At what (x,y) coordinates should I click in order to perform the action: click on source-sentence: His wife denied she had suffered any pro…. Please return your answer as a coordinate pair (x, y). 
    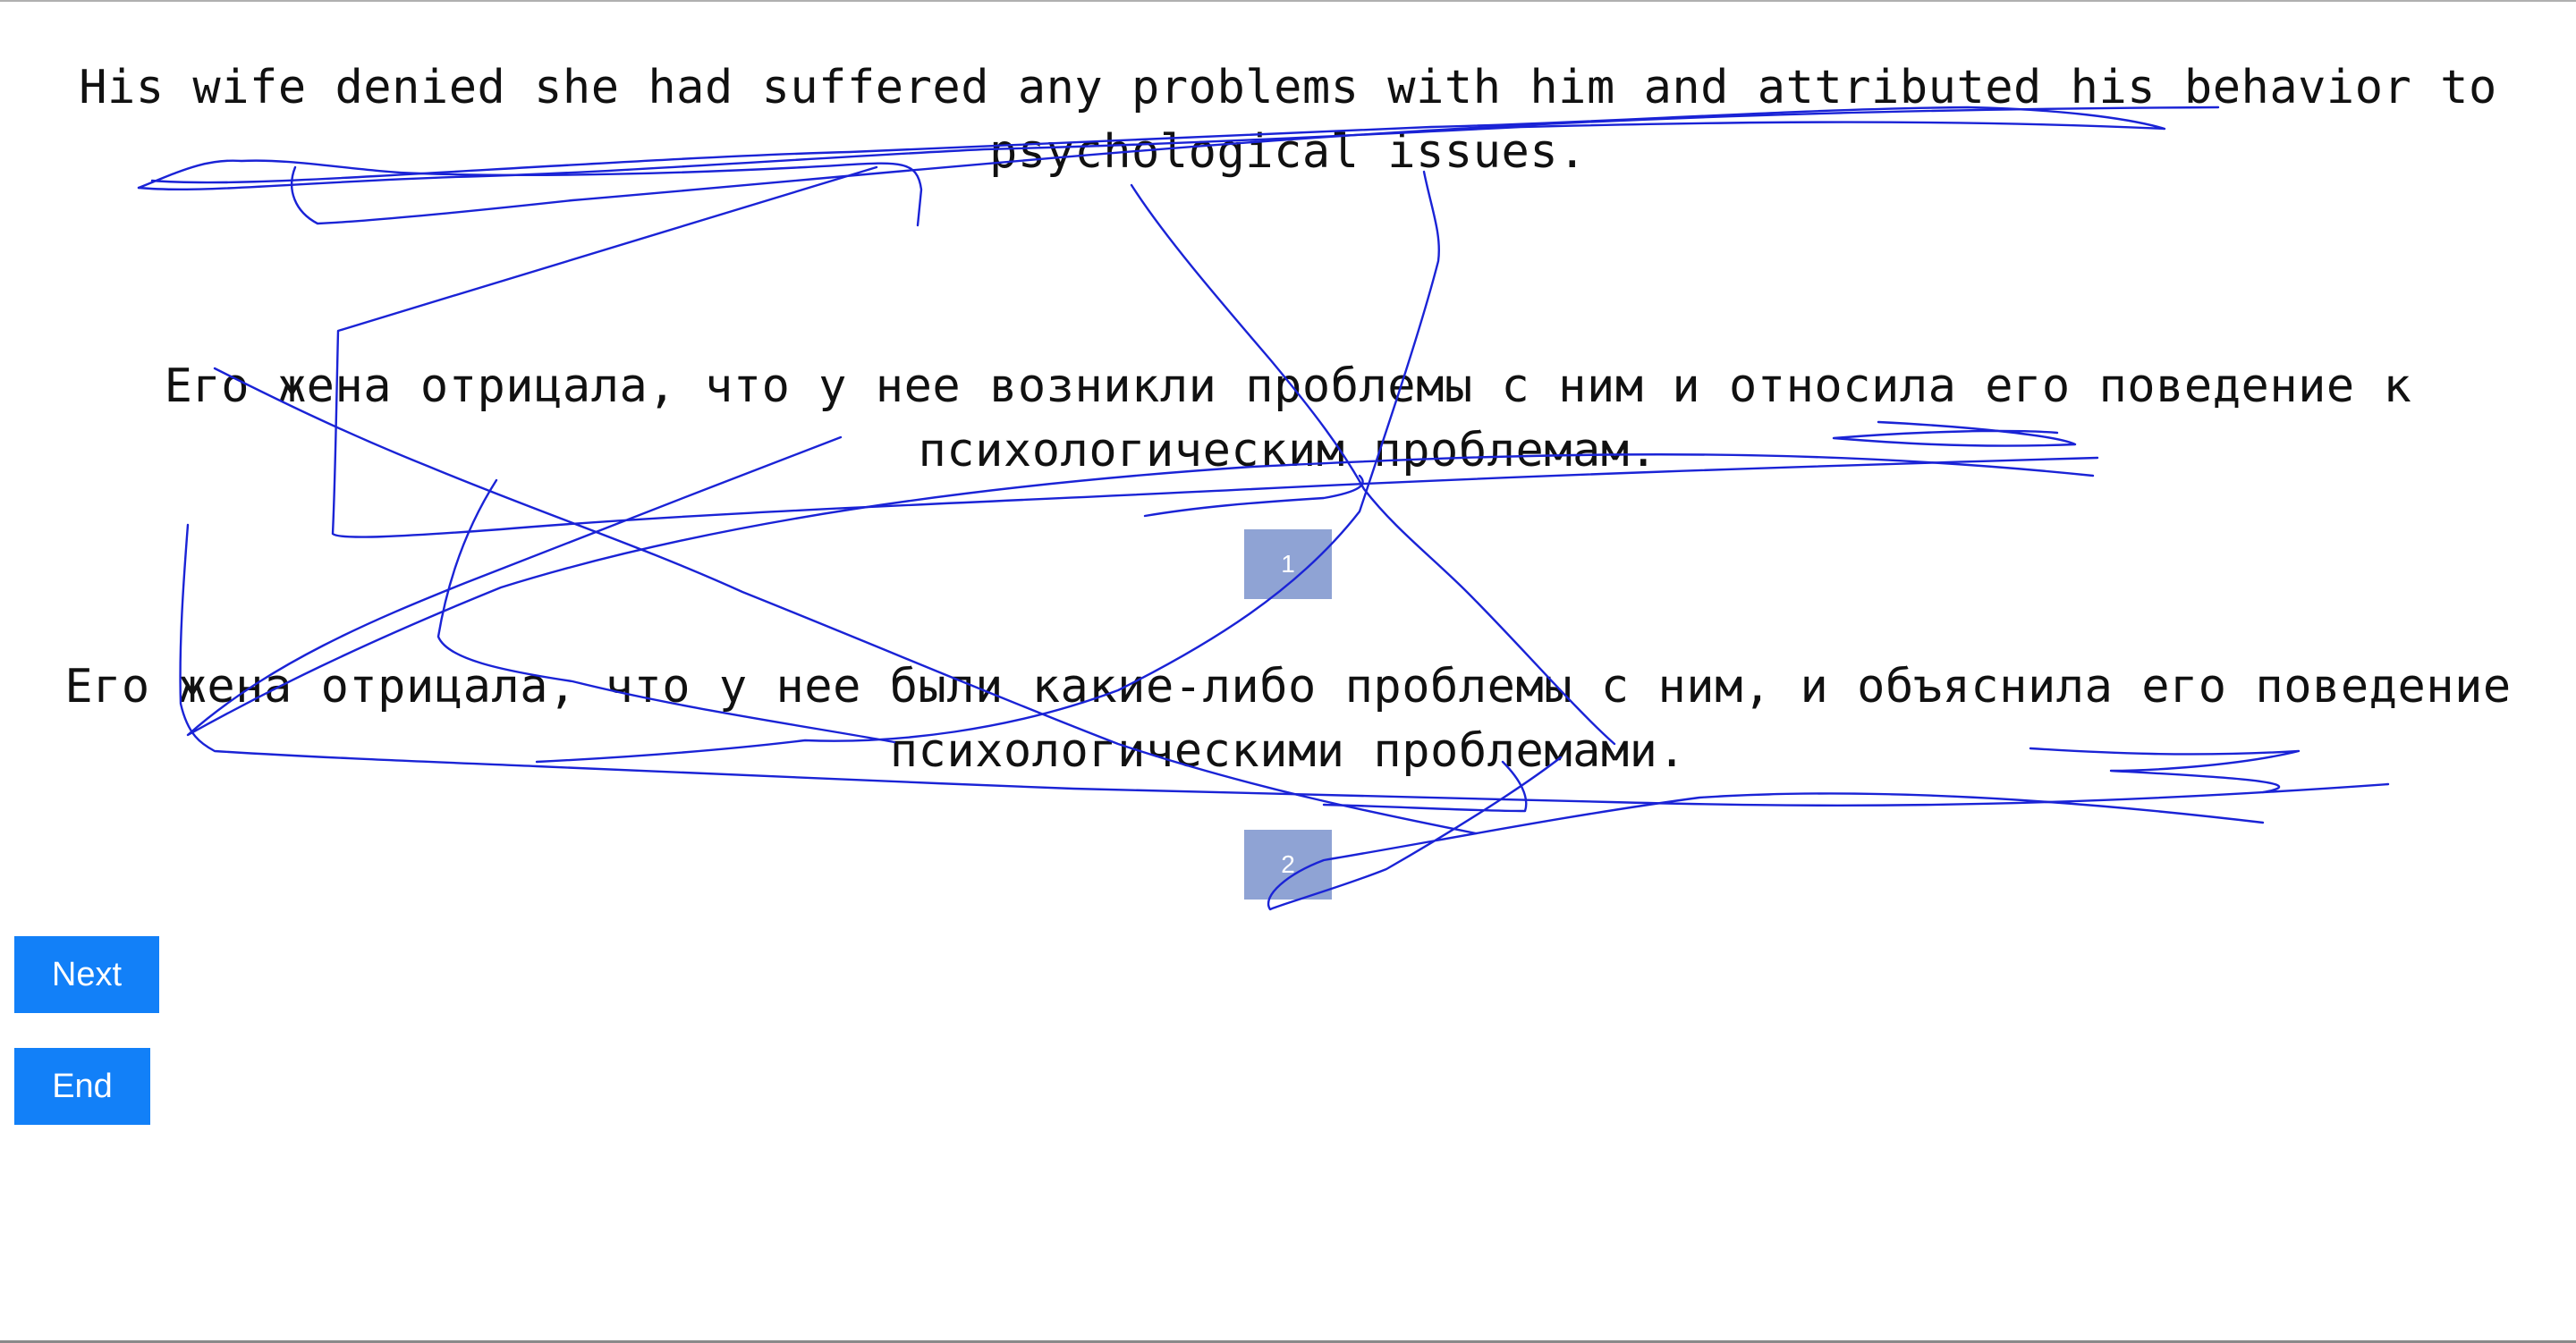
    Looking at the image, I should click on (1288, 120).